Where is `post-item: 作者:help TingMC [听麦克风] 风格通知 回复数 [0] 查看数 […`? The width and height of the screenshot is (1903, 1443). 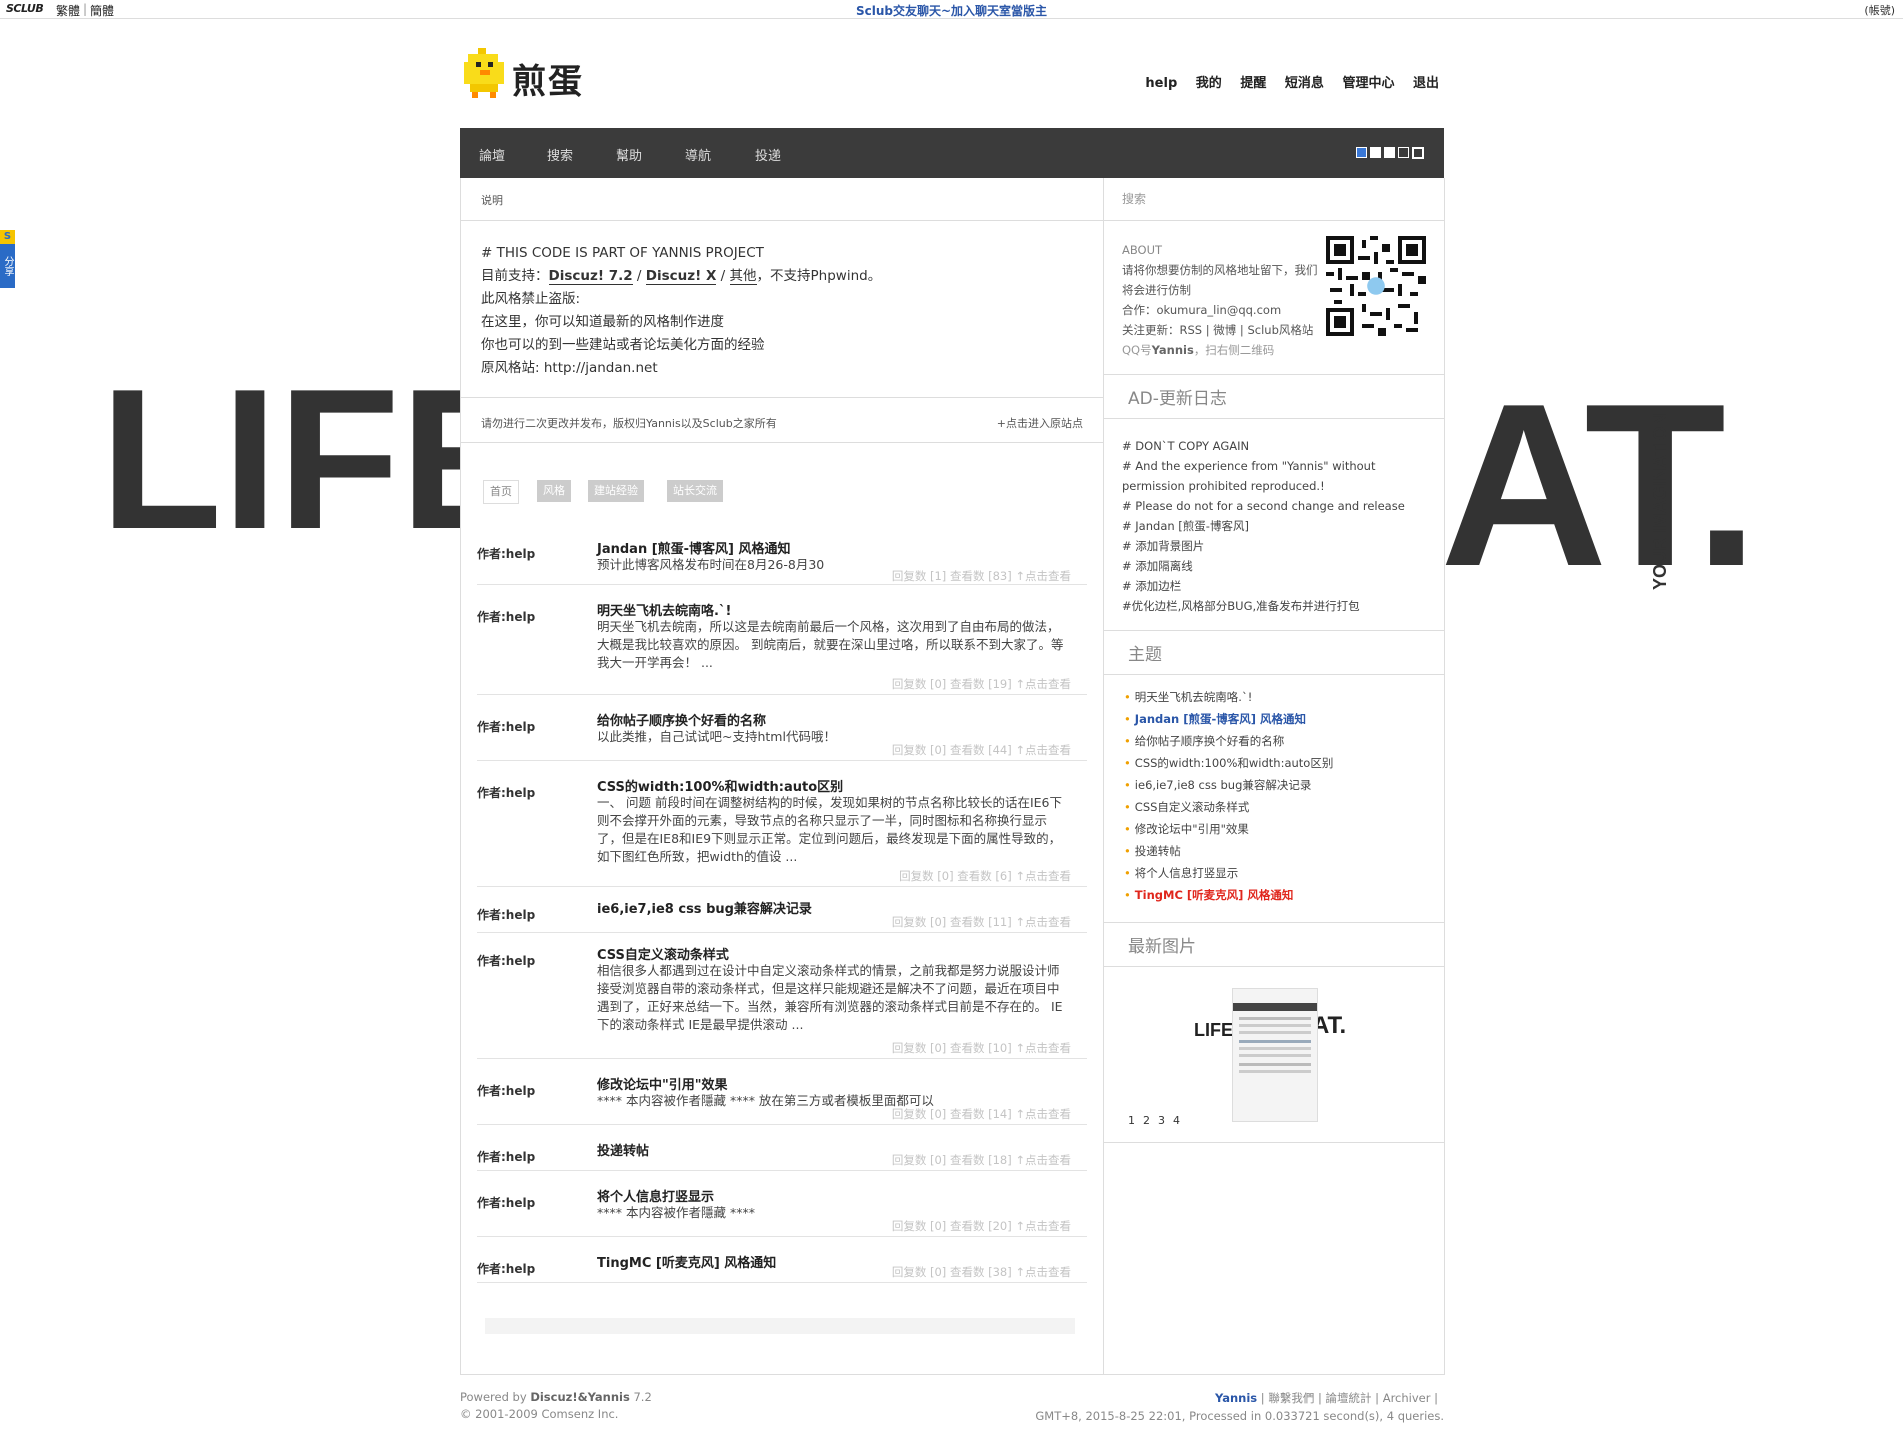
post-item: 作者:help TingMC [听麦克风] 风格通知 回复数 [0] 查看数 [… is located at coordinates (782, 1259).